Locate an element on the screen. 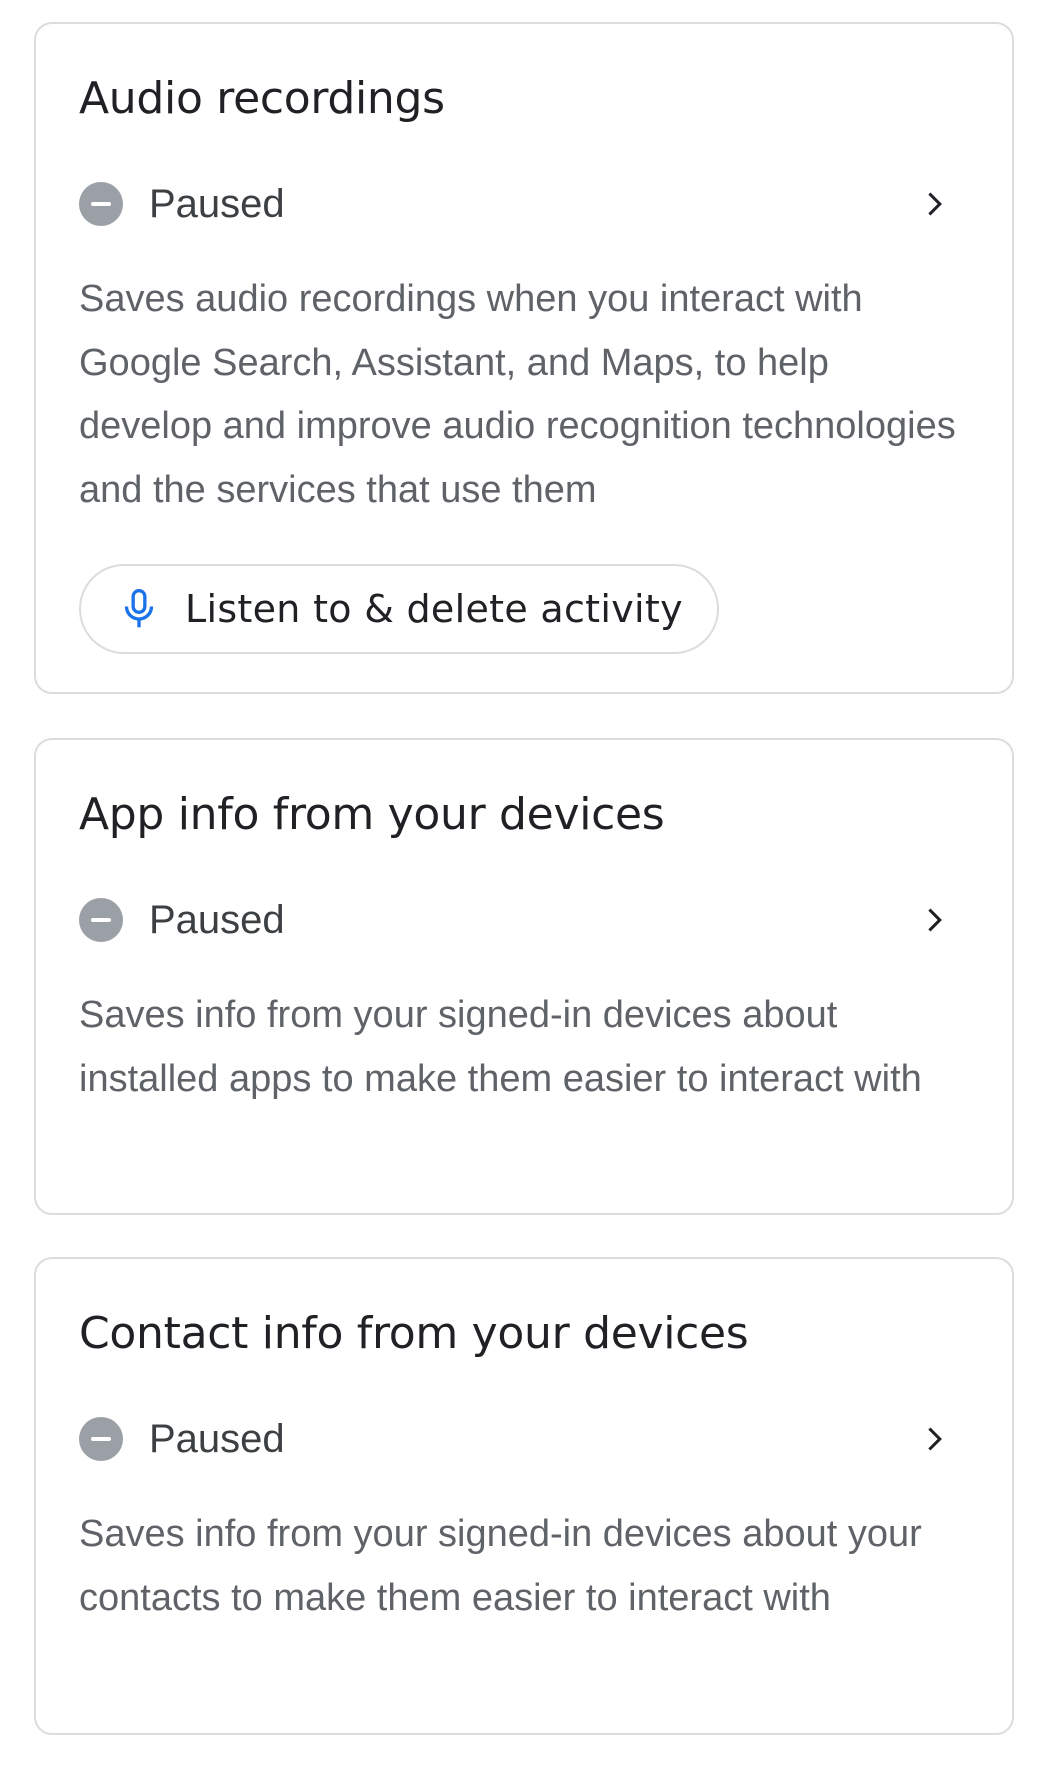 The width and height of the screenshot is (1057, 1781). listen-delete-activity-button: Listen to & delete activity is located at coordinates (399, 609).